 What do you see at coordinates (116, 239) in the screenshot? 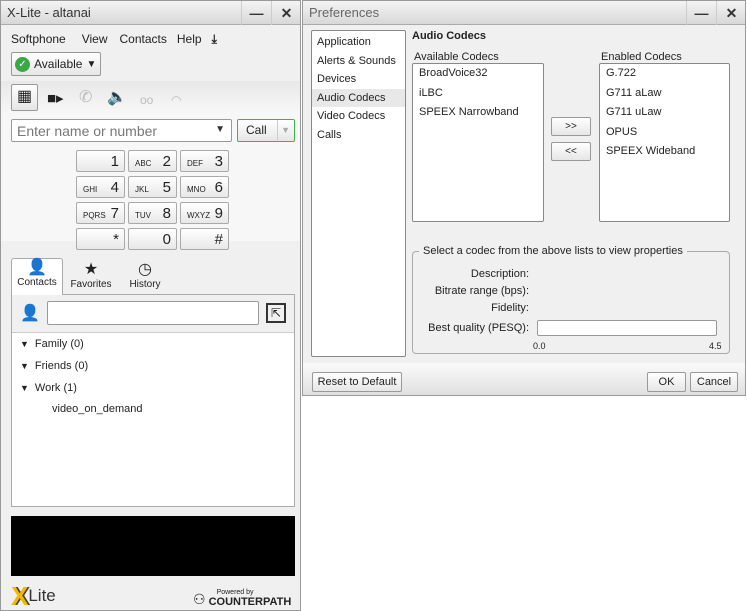
I see `key-digit: *` at bounding box center [116, 239].